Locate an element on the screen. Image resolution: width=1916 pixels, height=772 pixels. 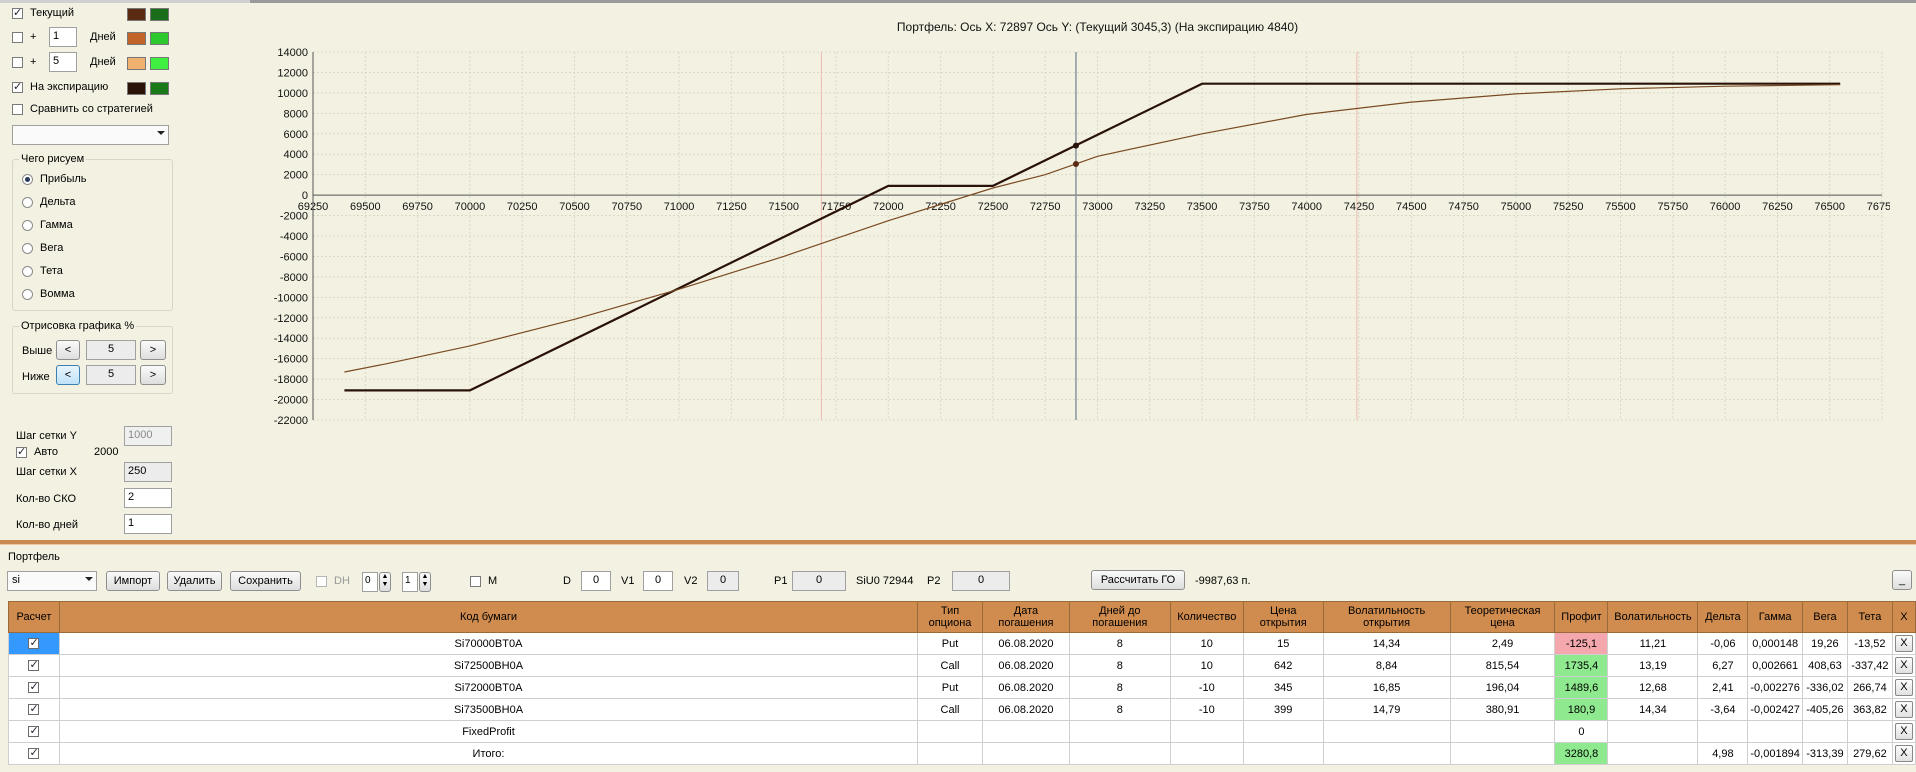
column-header: Дельта is located at coordinates (1723, 617).